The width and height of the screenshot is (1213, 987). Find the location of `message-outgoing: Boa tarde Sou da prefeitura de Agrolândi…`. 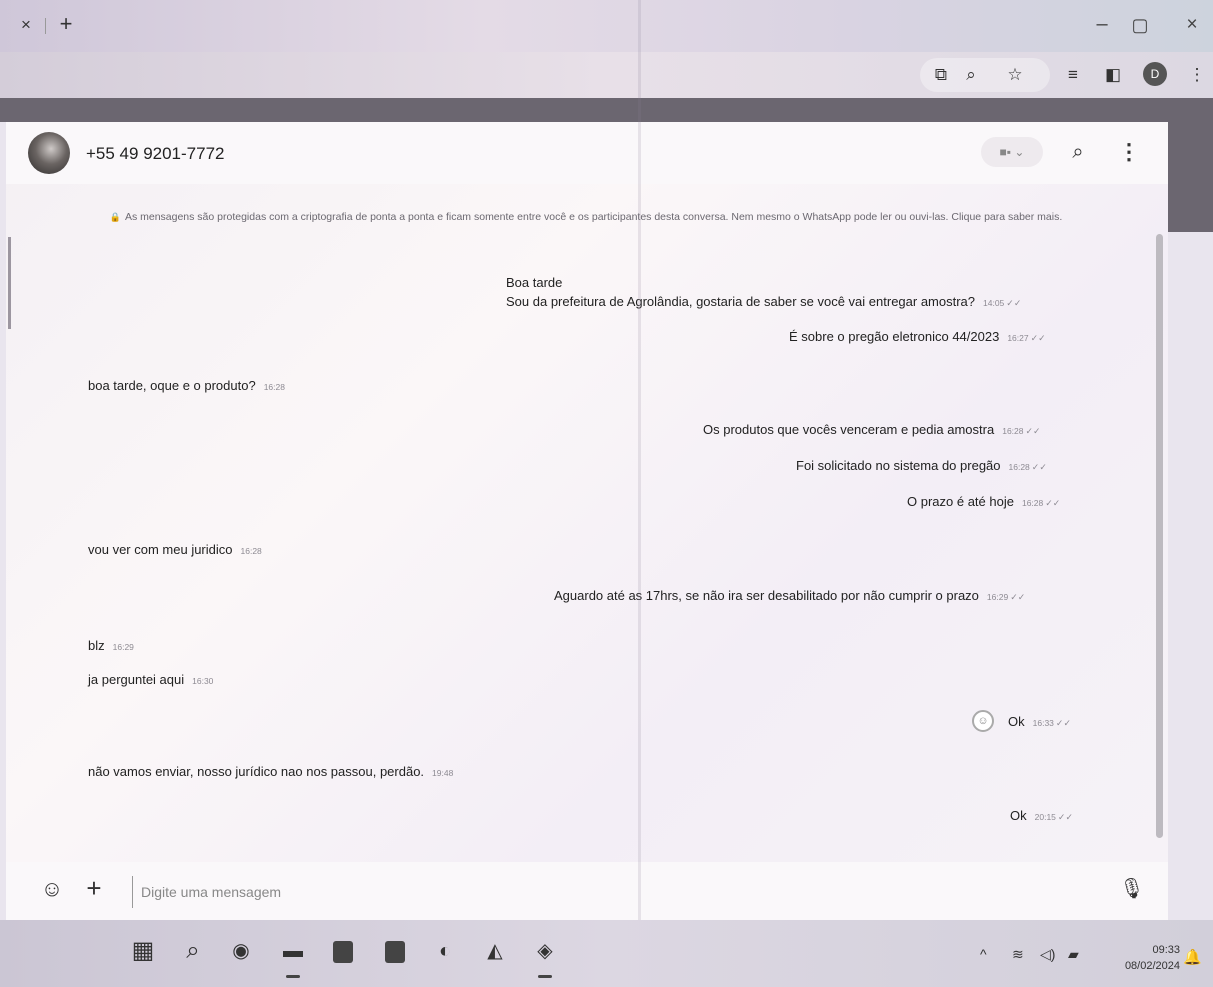

message-outgoing: Boa tarde Sou da prefeitura de Agrolândi… is located at coordinates (763, 293).